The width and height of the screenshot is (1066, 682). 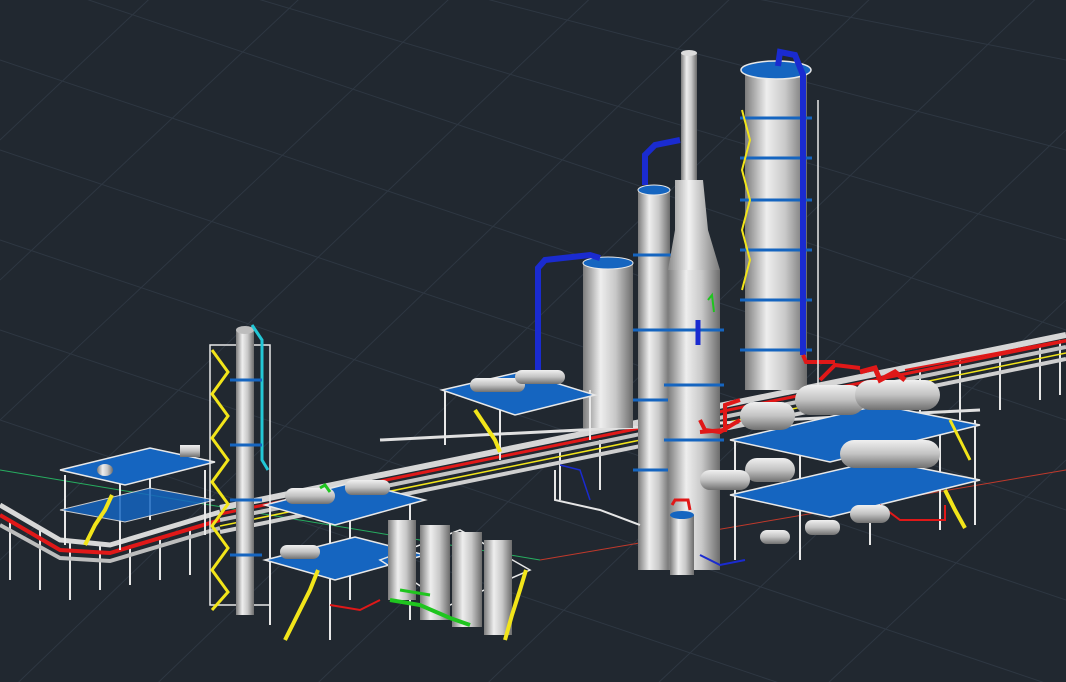 I want to click on tank-farm, so click(x=455, y=580).